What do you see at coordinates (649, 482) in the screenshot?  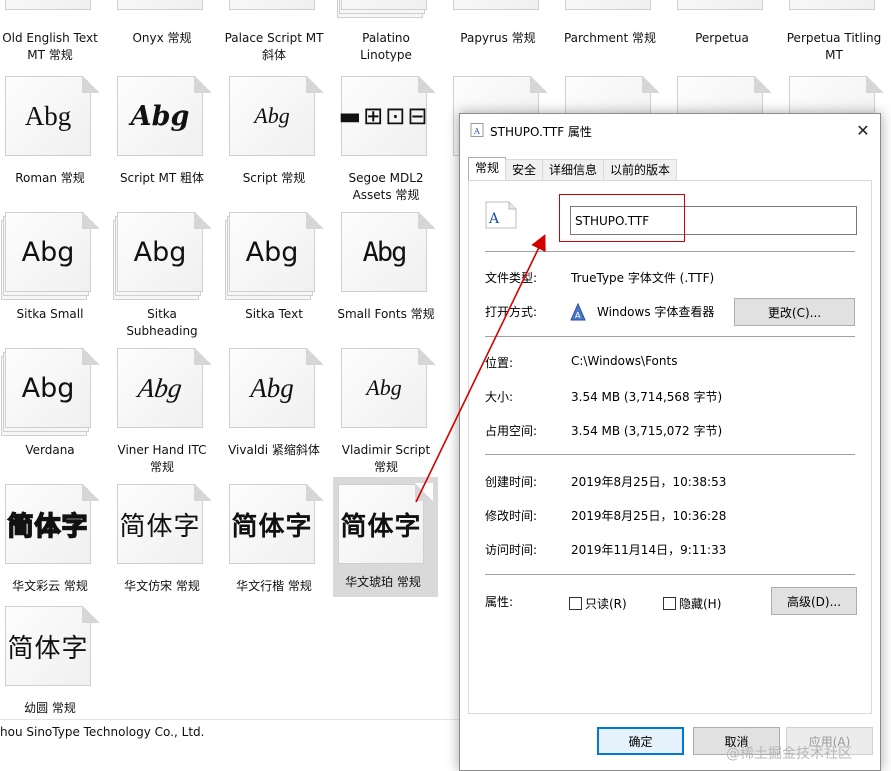 I see `created-value: 2019年8月25日，10:38:53` at bounding box center [649, 482].